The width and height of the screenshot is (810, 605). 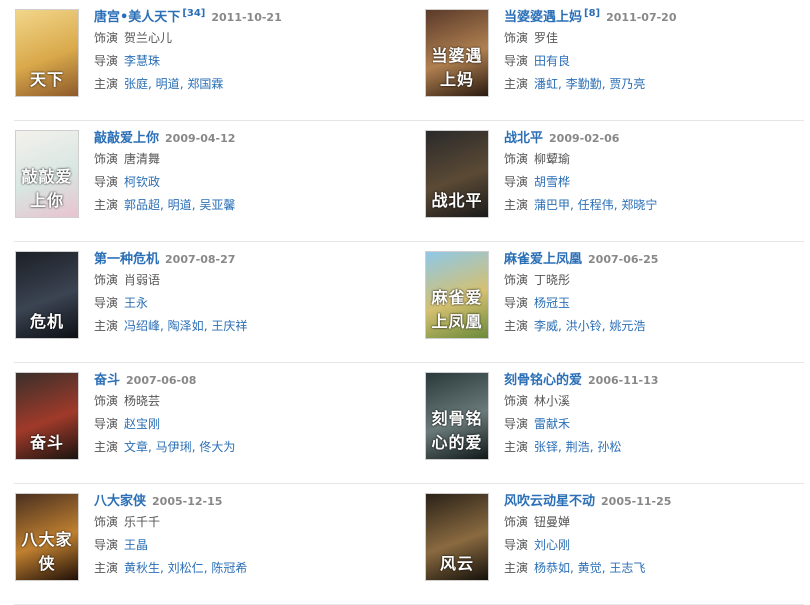 I want to click on drama-info: 麻雀爱上凤凰 2007-06-25 饰演 丁晓彤 导演 杨冠玉 主演 李威, 洪小铃, 姚元浩, so click(x=657, y=293).